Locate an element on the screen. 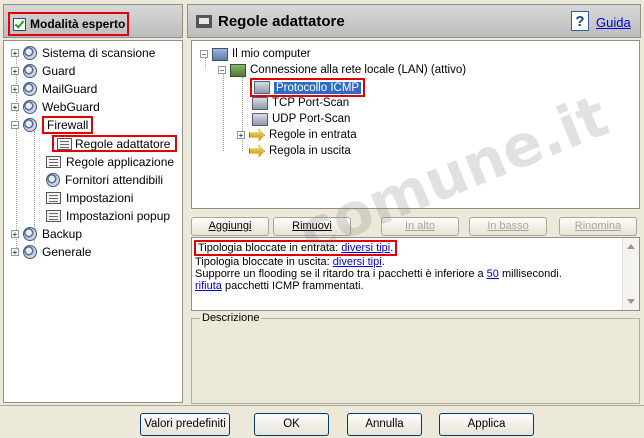 This screenshot has height=438, width=644. move-up-button: In alto is located at coordinates (420, 226).